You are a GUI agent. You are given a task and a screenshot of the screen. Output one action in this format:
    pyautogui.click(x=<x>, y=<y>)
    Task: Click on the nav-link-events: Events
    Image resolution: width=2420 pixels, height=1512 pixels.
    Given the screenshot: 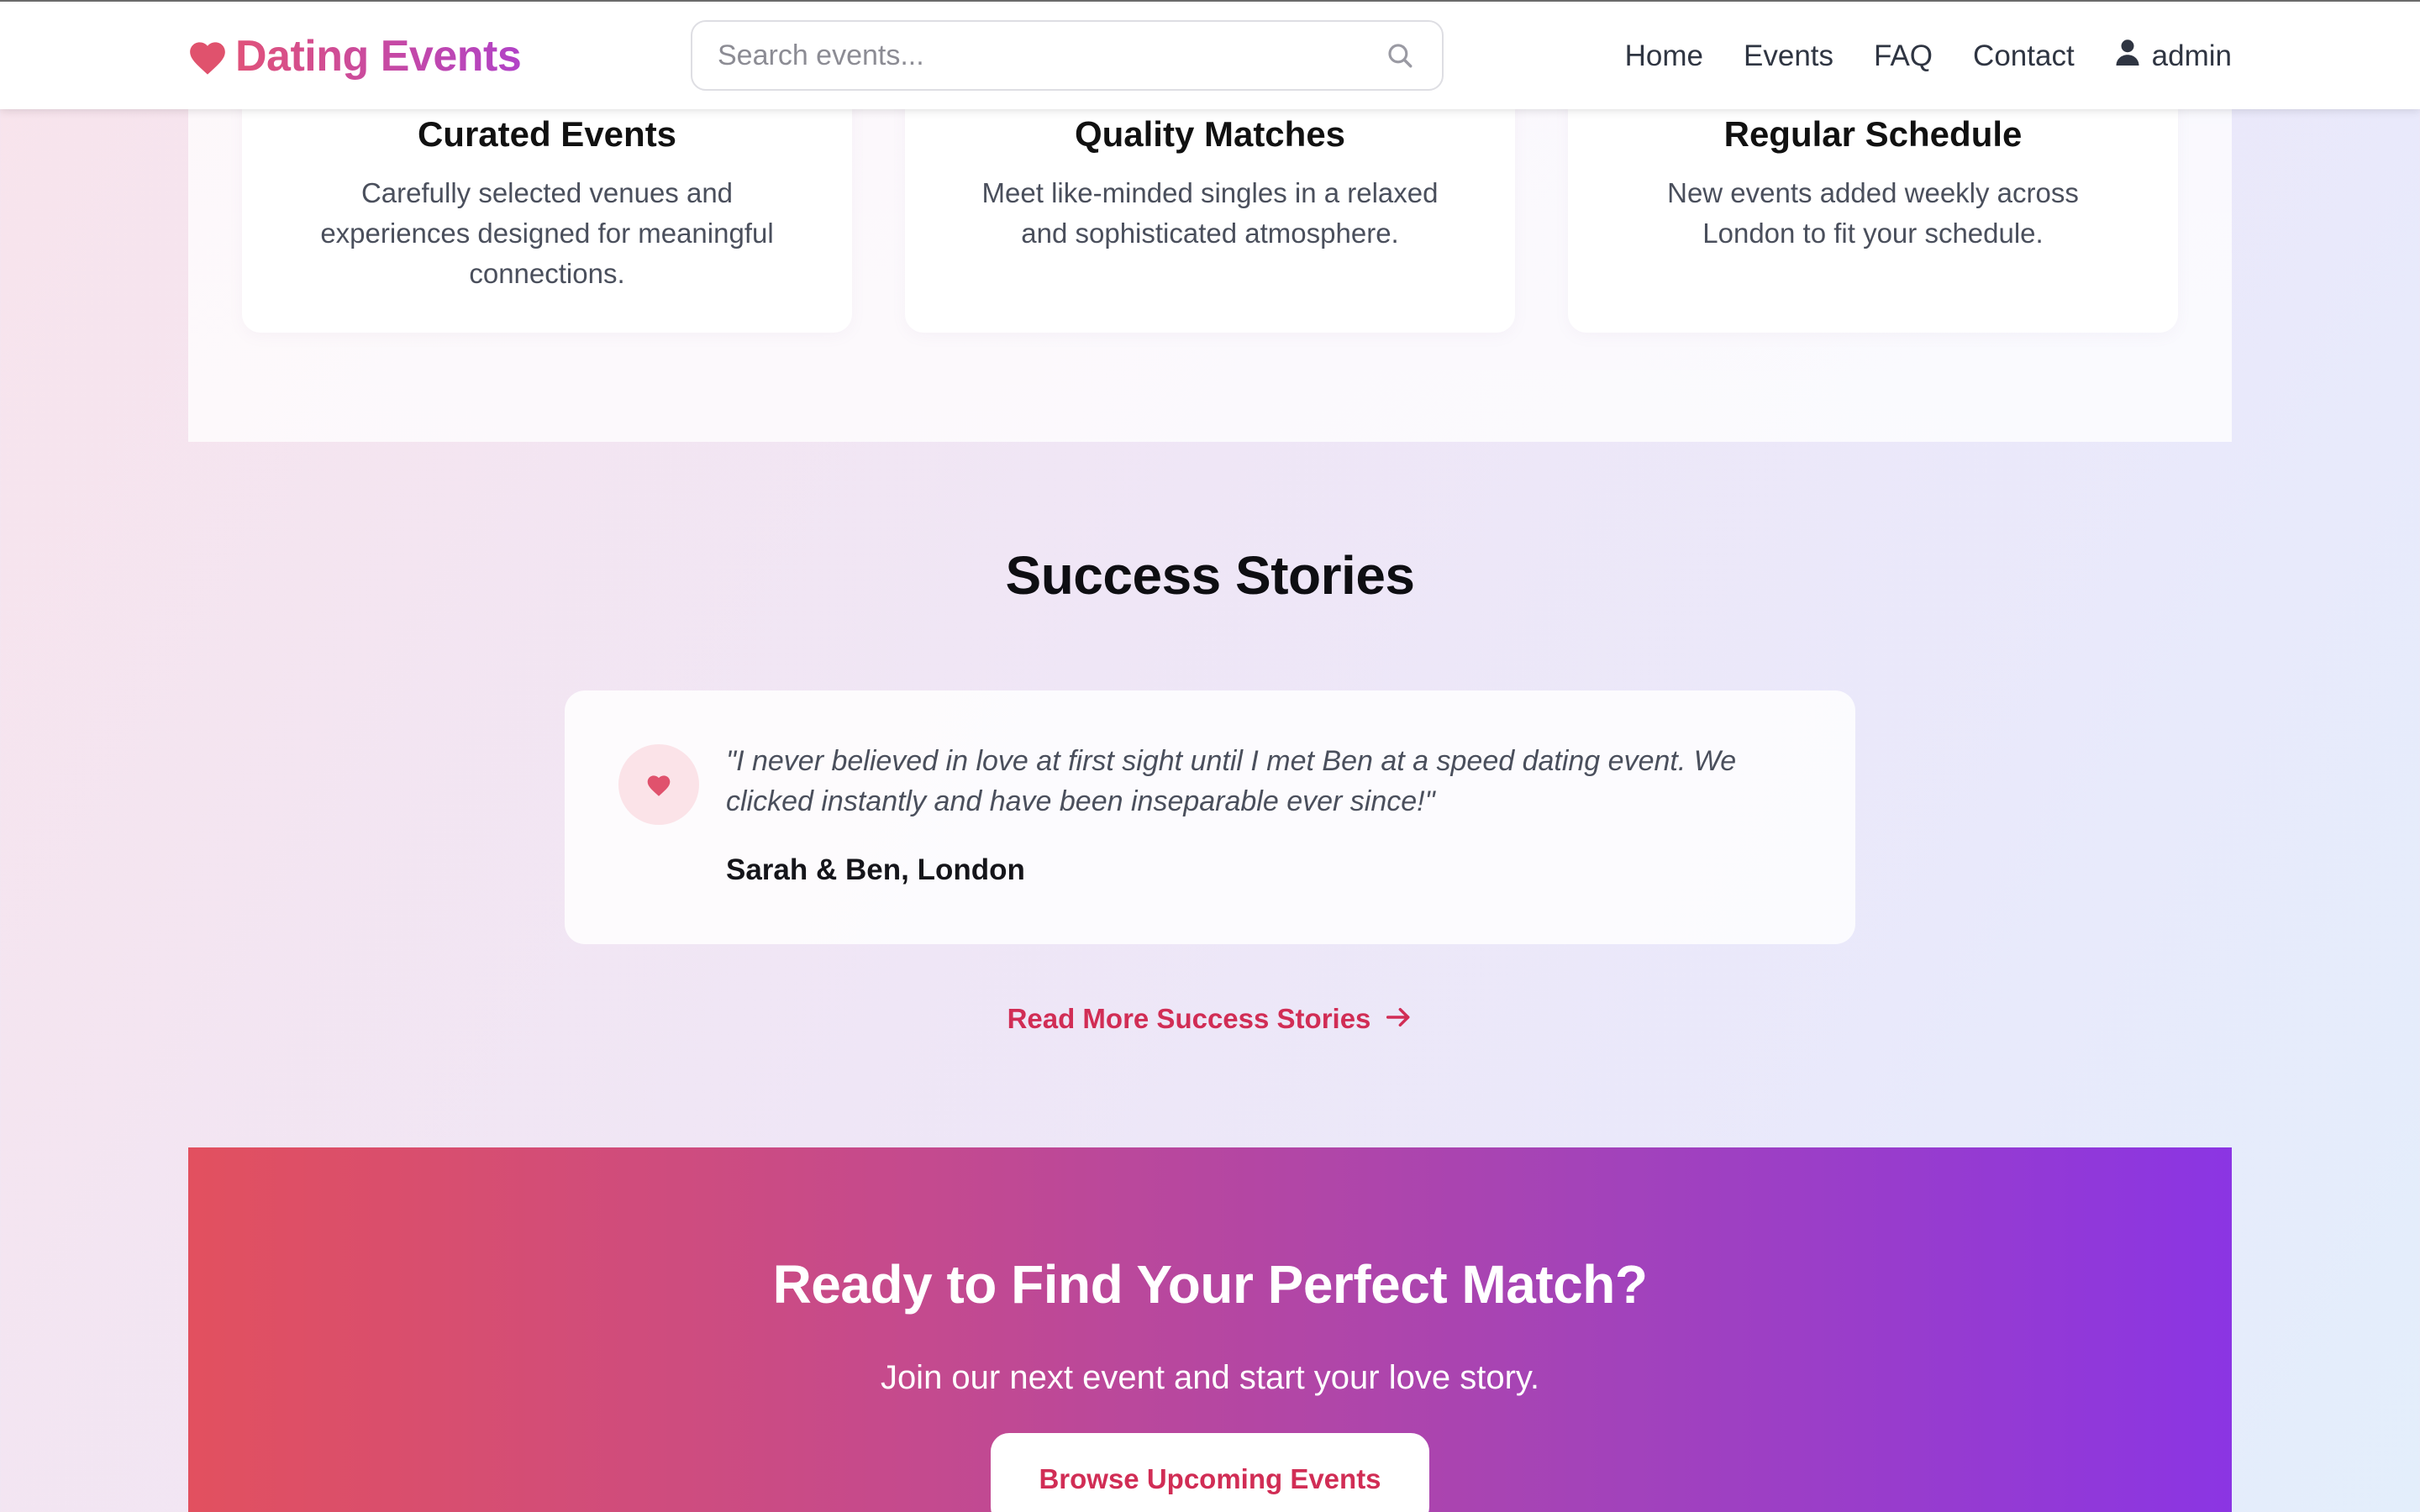 What is the action you would take?
    pyautogui.click(x=1789, y=56)
    